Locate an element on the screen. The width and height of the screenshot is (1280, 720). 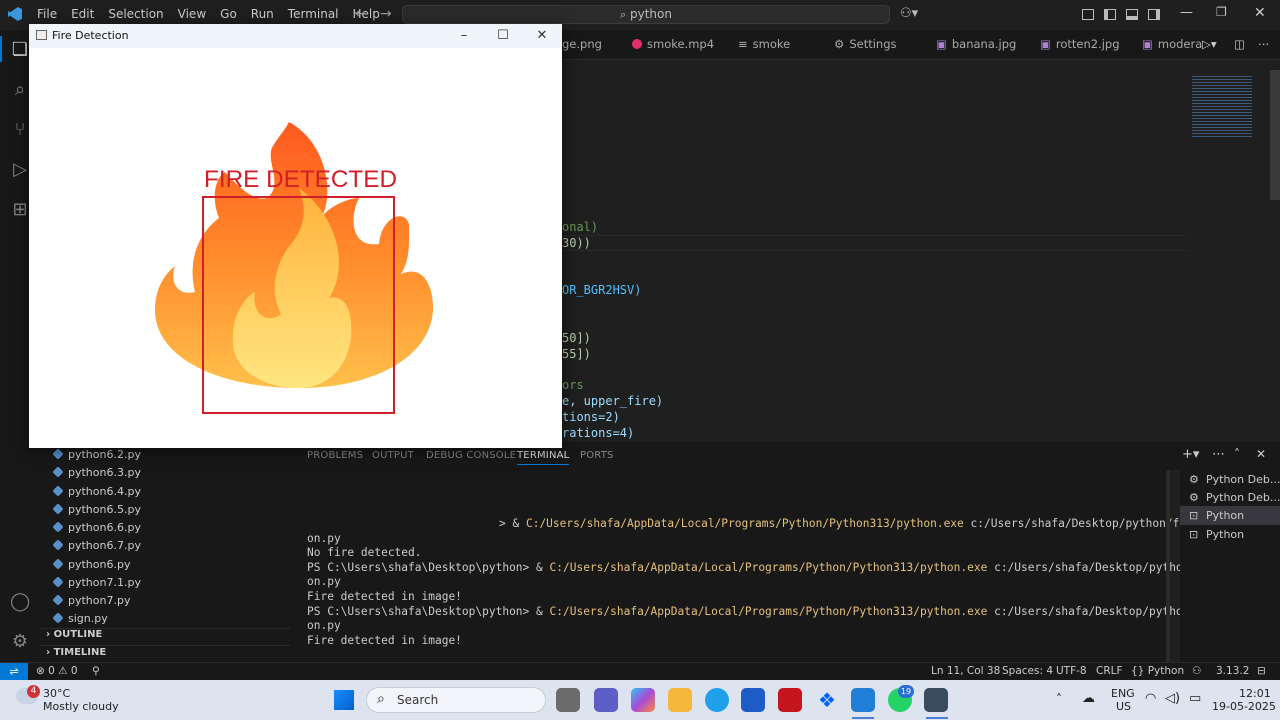
minimize-icon: — is located at coordinates (1186, 12).